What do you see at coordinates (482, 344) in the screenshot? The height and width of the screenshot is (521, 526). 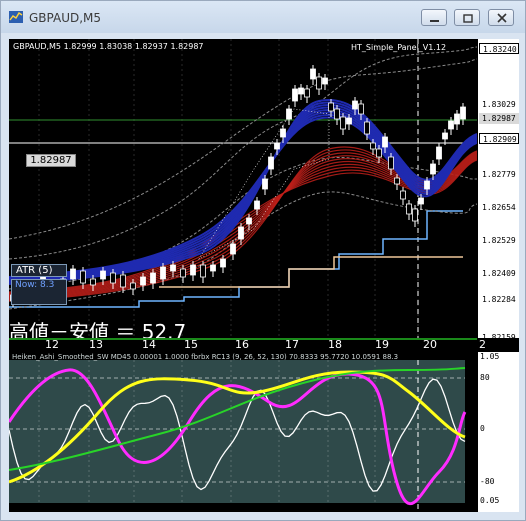 I see `time-scale-label: 2` at bounding box center [482, 344].